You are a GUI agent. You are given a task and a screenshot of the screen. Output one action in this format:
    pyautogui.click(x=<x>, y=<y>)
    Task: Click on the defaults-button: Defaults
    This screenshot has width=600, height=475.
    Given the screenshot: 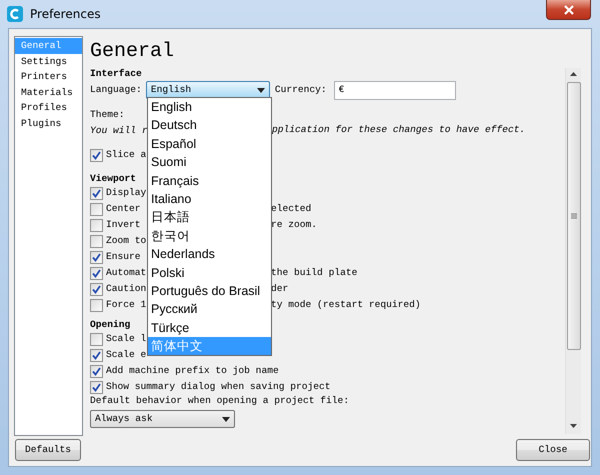 What is the action you would take?
    pyautogui.click(x=48, y=450)
    